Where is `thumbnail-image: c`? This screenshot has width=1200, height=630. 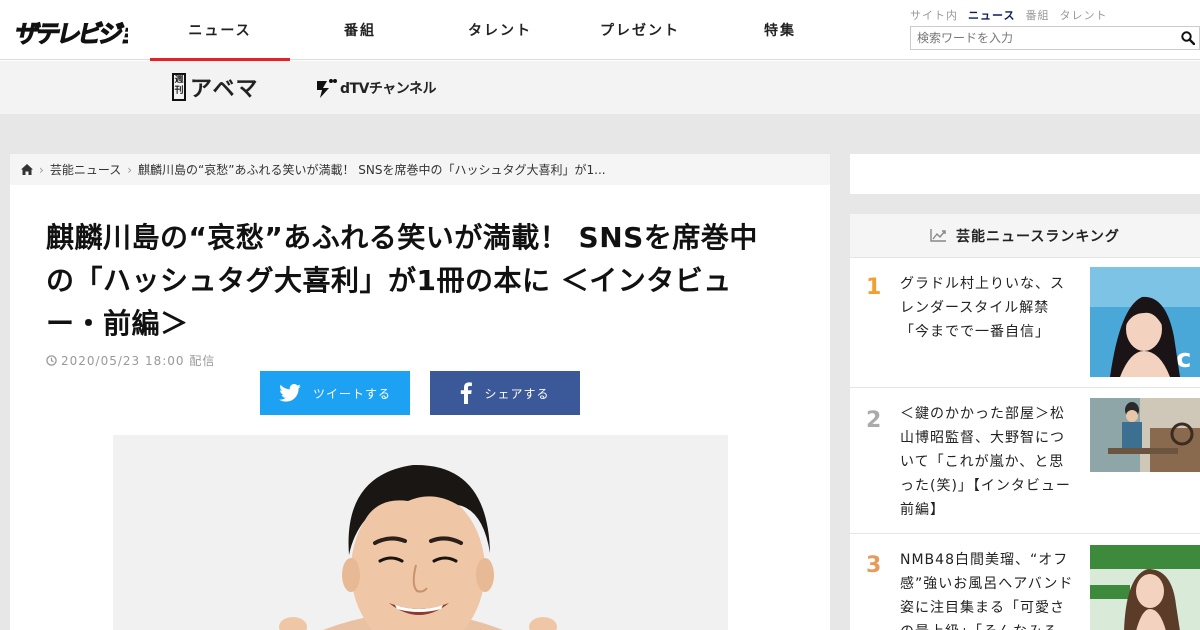 thumbnail-image: c is located at coordinates (1145, 322).